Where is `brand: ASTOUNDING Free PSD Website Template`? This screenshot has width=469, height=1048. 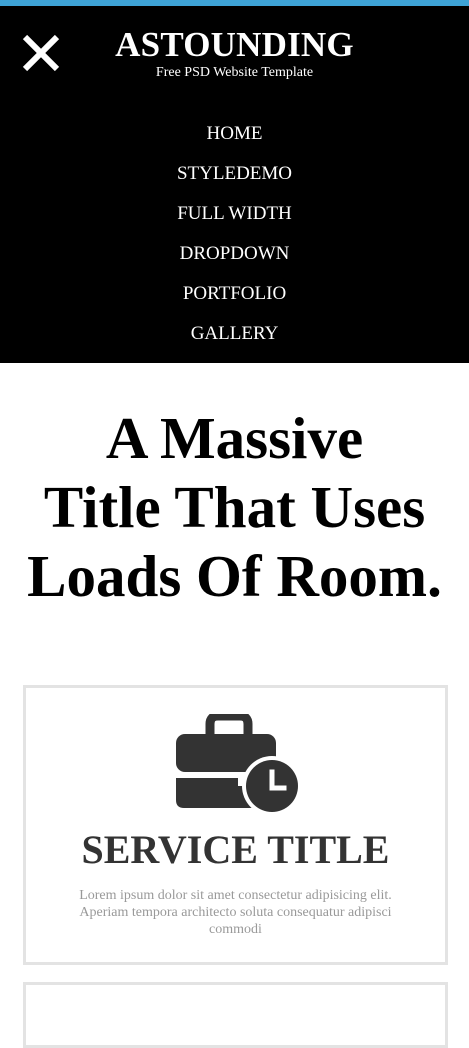 brand: ASTOUNDING Free PSD Website Template is located at coordinates (234, 54).